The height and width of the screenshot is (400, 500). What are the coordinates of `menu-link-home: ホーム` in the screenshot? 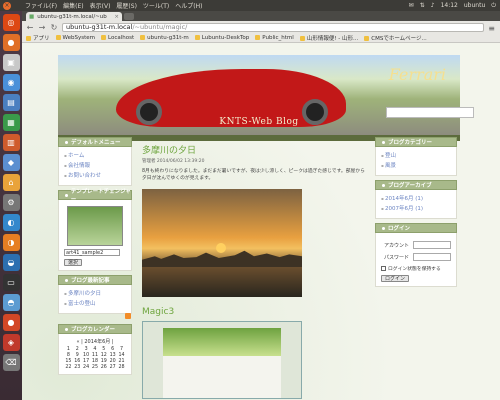 It's located at (95, 156).